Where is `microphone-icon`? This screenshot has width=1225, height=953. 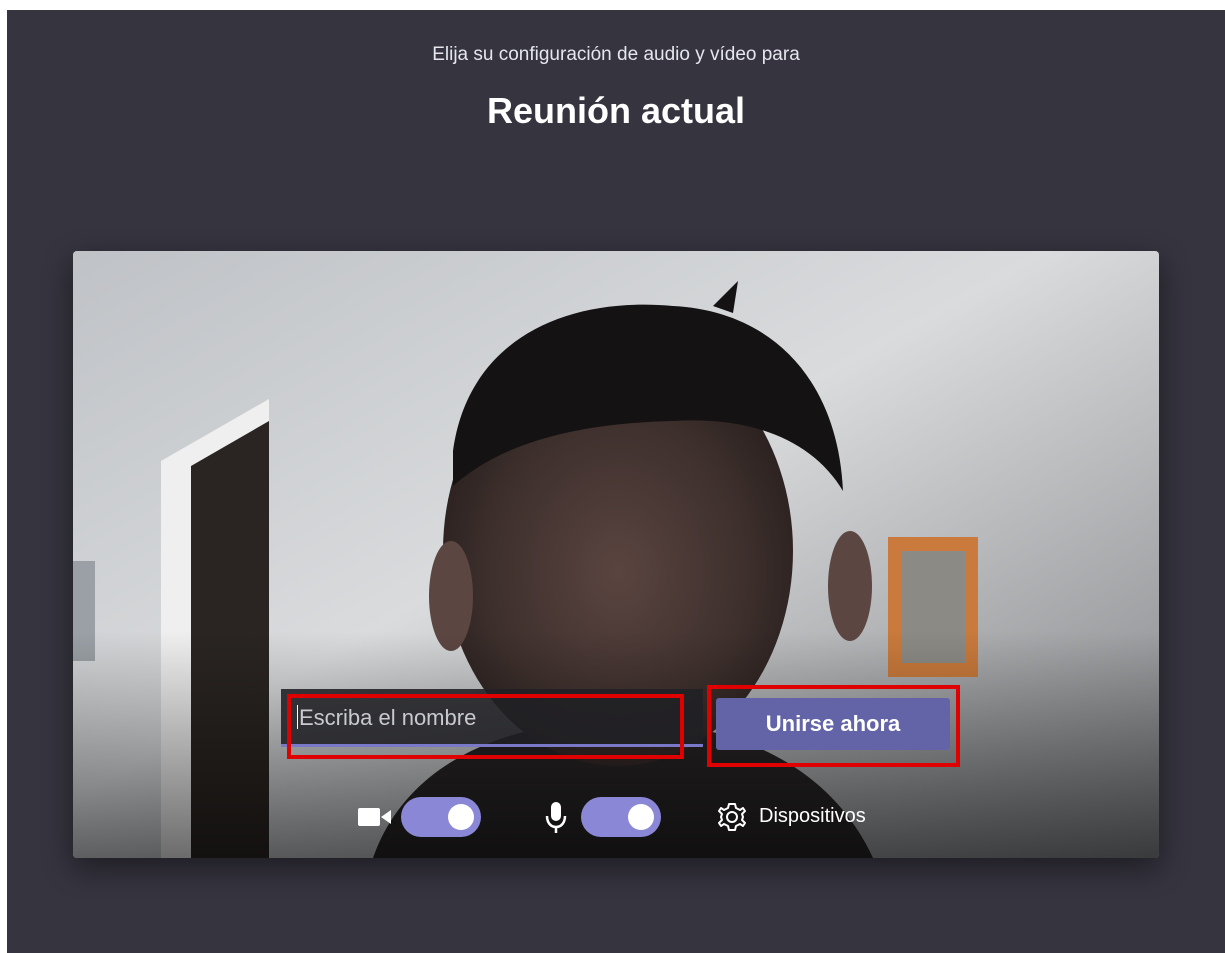
microphone-icon is located at coordinates (556, 818).